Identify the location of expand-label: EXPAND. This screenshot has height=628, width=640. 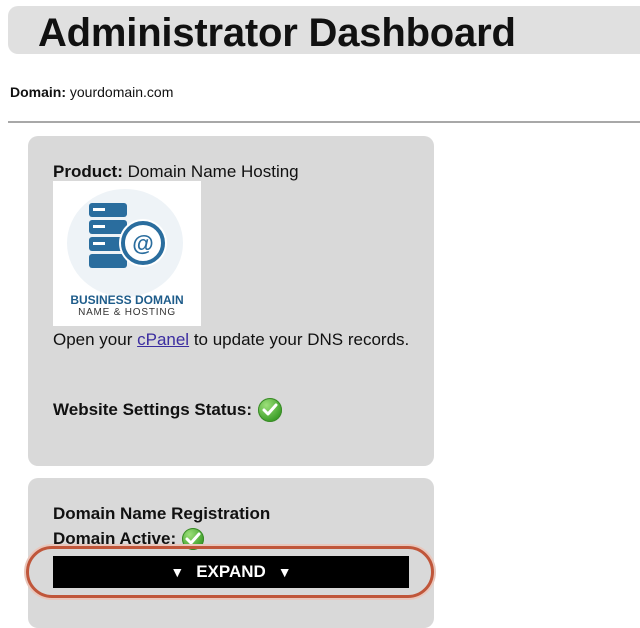
(231, 571).